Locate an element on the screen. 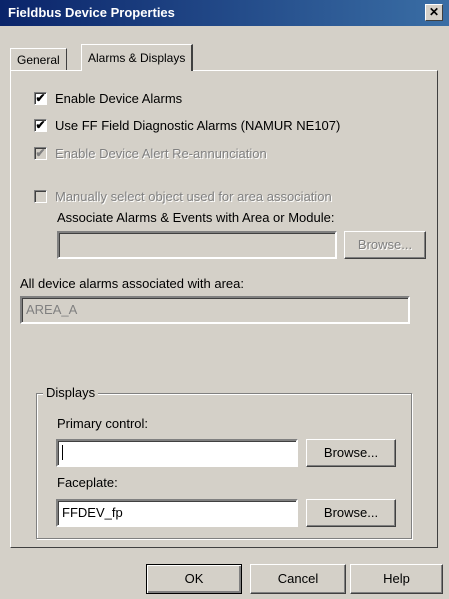  text-caret is located at coordinates (62, 452).